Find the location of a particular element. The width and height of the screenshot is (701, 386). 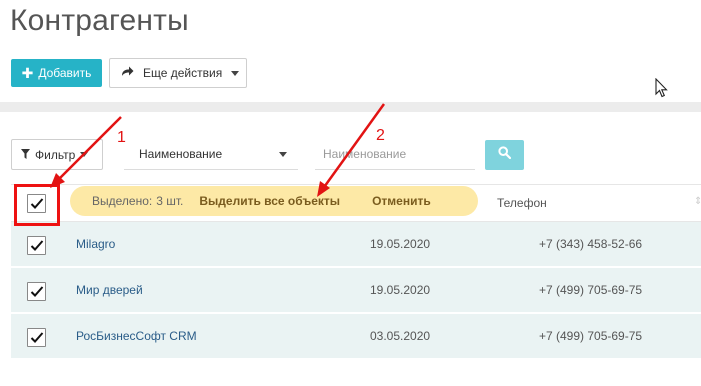

row-date: 03.05.2020 is located at coordinates (400, 336).